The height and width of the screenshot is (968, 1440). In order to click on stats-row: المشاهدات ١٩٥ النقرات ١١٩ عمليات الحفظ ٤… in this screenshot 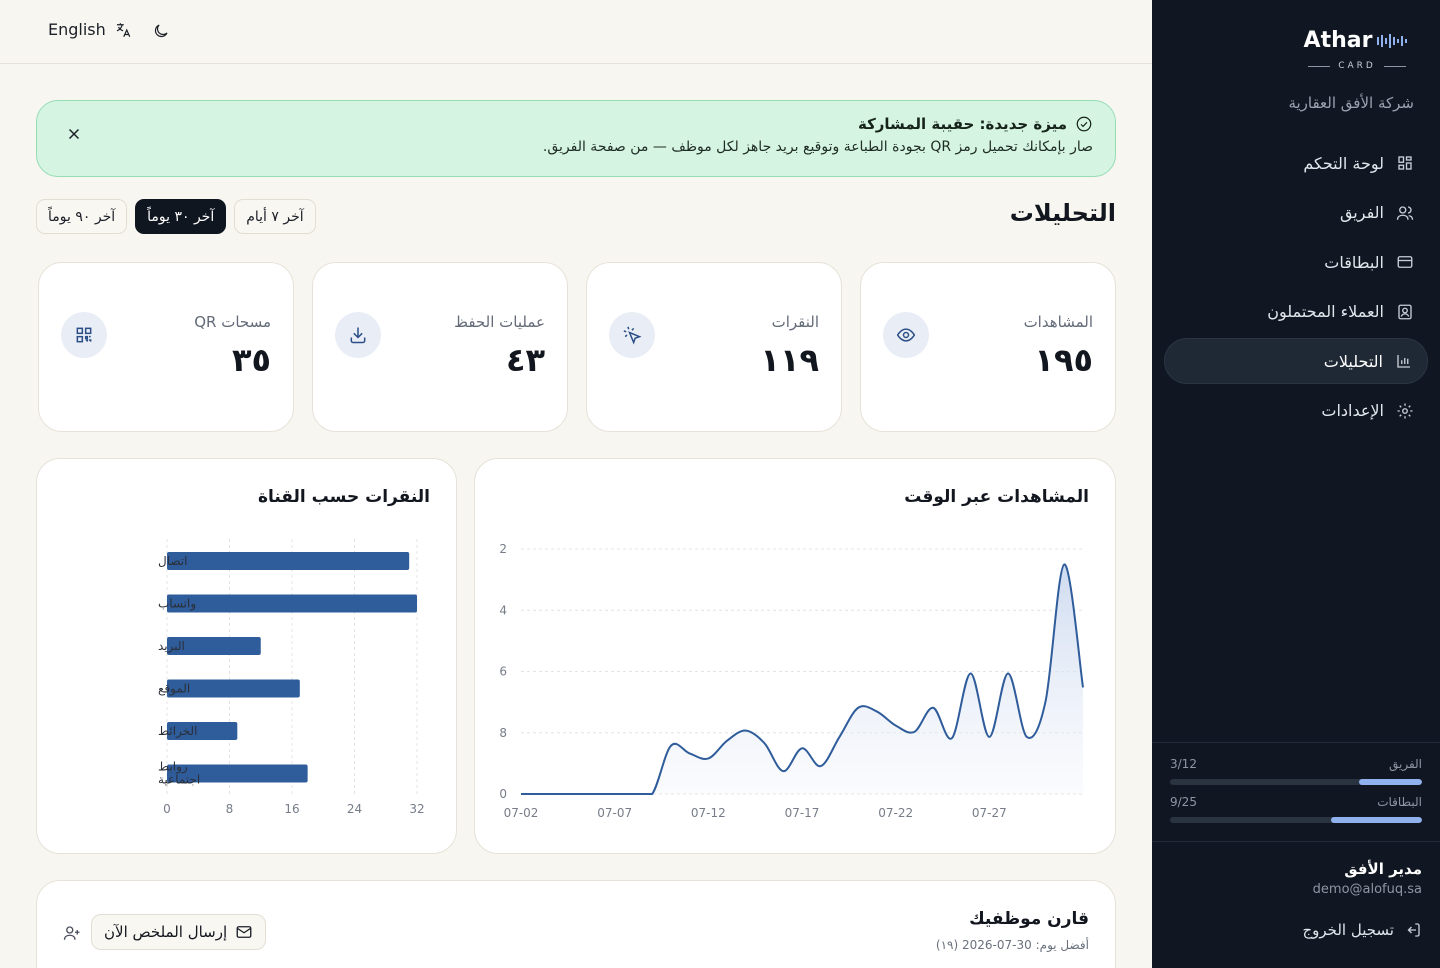, I will do `click(576, 347)`.